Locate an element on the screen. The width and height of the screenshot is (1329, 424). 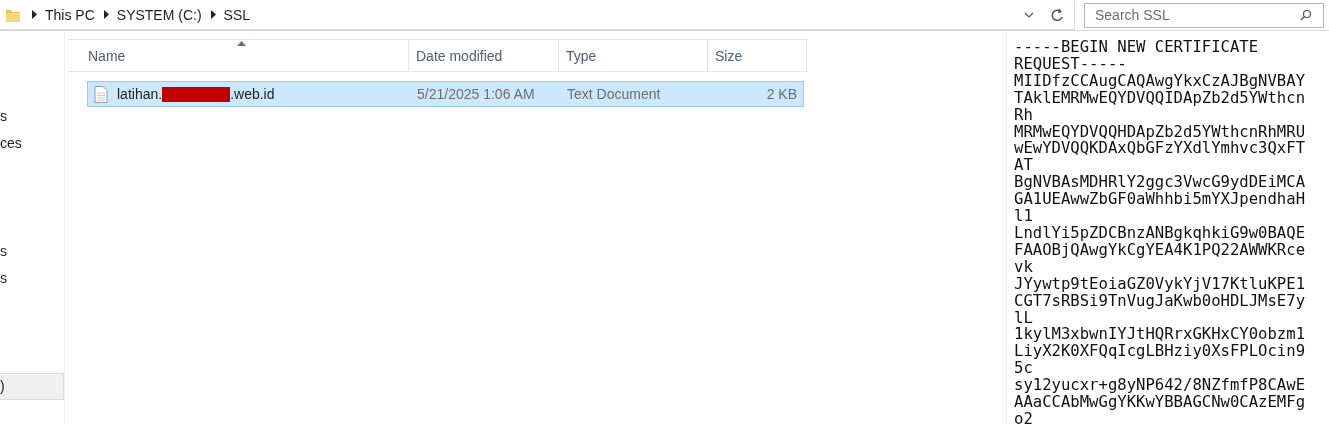
preview-text-line: GA1UEAwwZbGF0aWhhbi5mYXJpendhaH is located at coordinates (1160, 200).